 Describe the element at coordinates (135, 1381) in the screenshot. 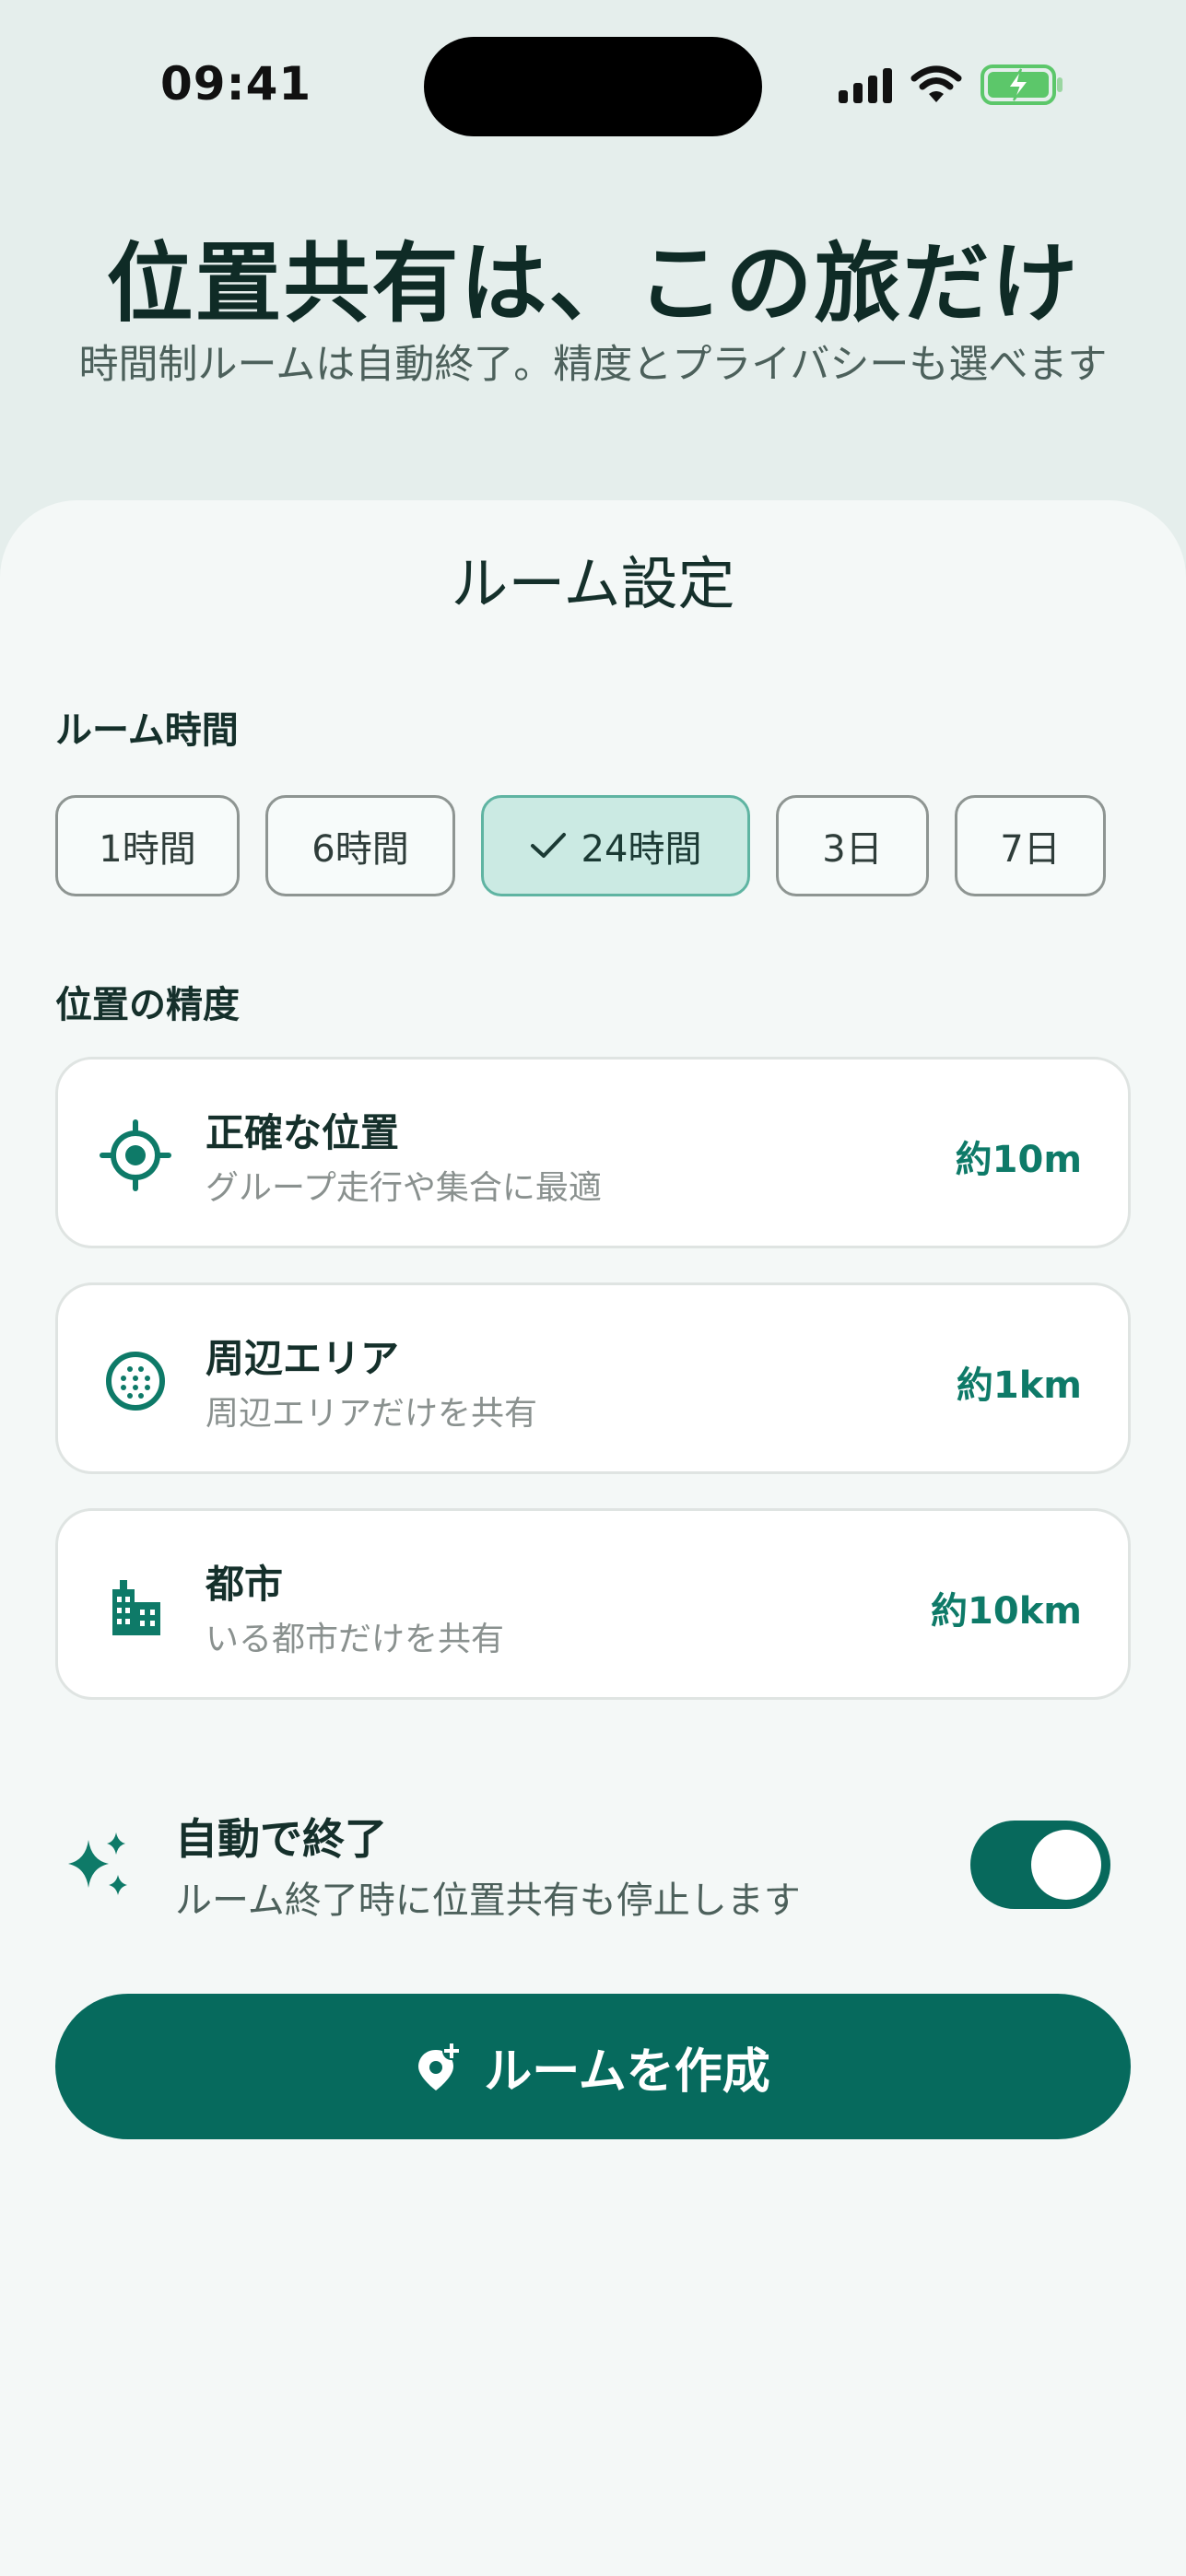

I see `dotted-area-icon` at that location.